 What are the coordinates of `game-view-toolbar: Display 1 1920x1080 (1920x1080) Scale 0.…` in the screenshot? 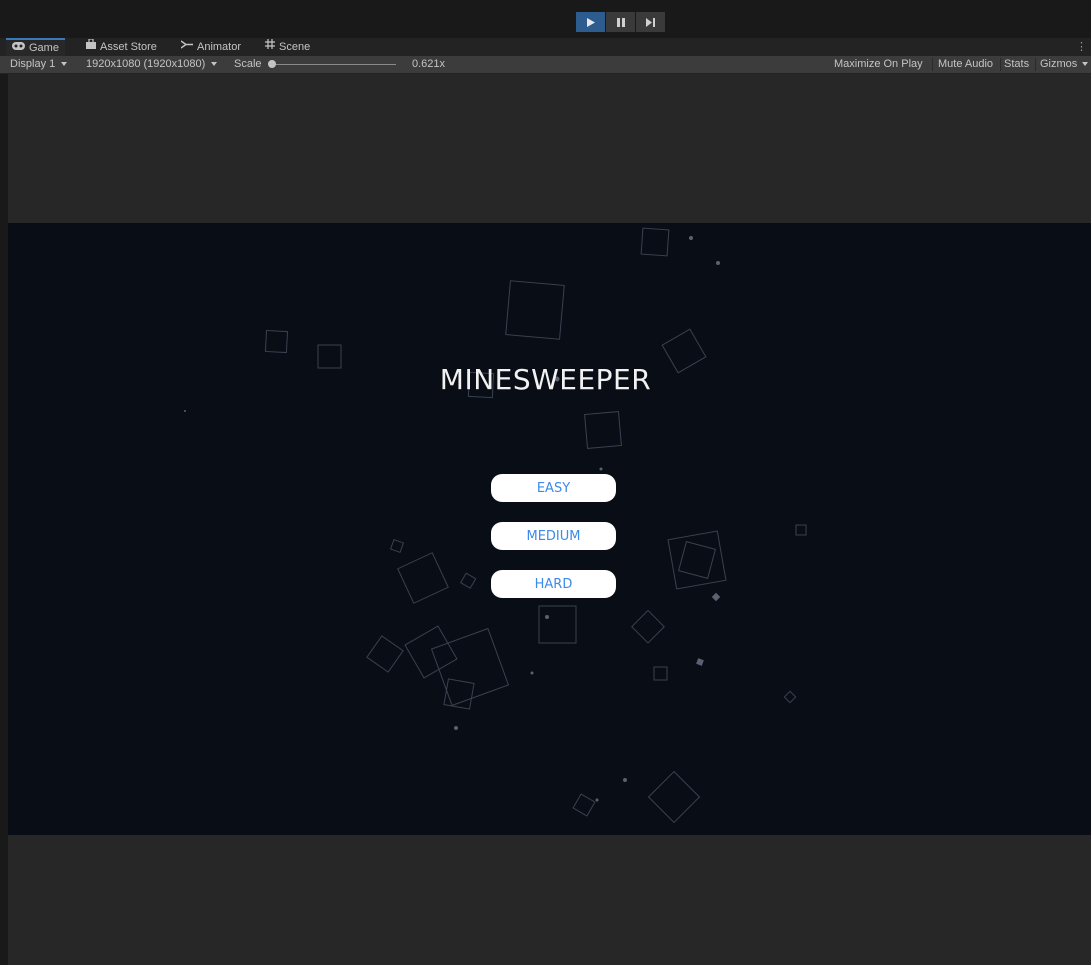 It's located at (545, 65).